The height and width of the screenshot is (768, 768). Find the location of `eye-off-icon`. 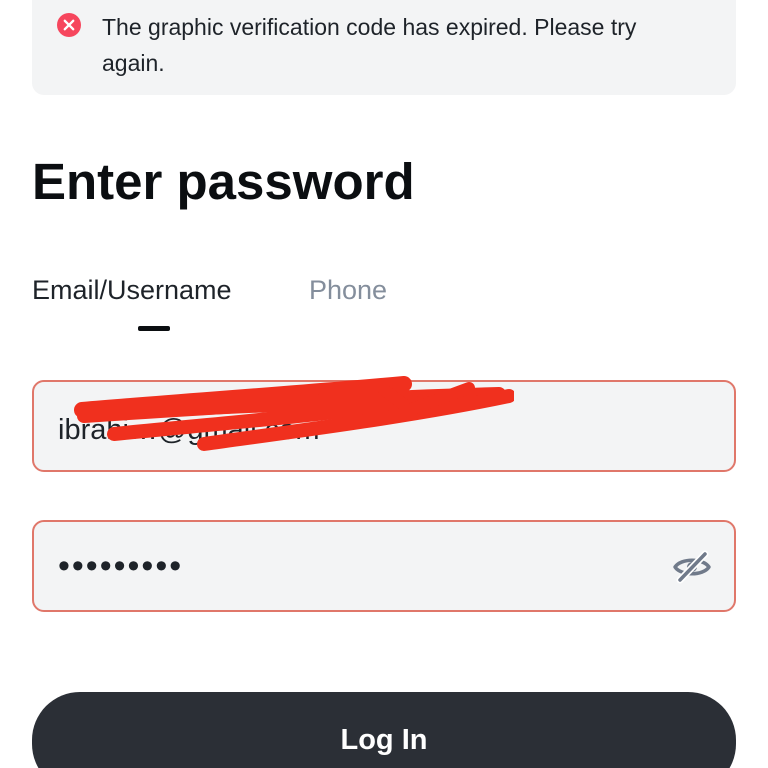

eye-off-icon is located at coordinates (692, 567).